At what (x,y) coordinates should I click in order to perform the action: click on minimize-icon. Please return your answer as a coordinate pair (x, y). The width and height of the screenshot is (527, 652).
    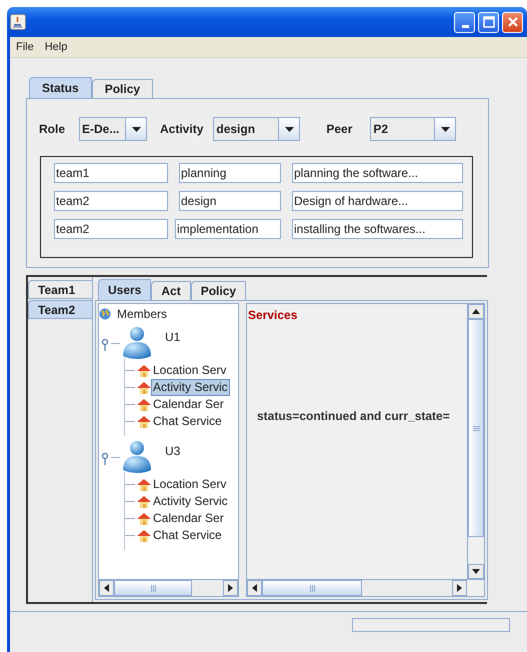
    Looking at the image, I should click on (465, 26).